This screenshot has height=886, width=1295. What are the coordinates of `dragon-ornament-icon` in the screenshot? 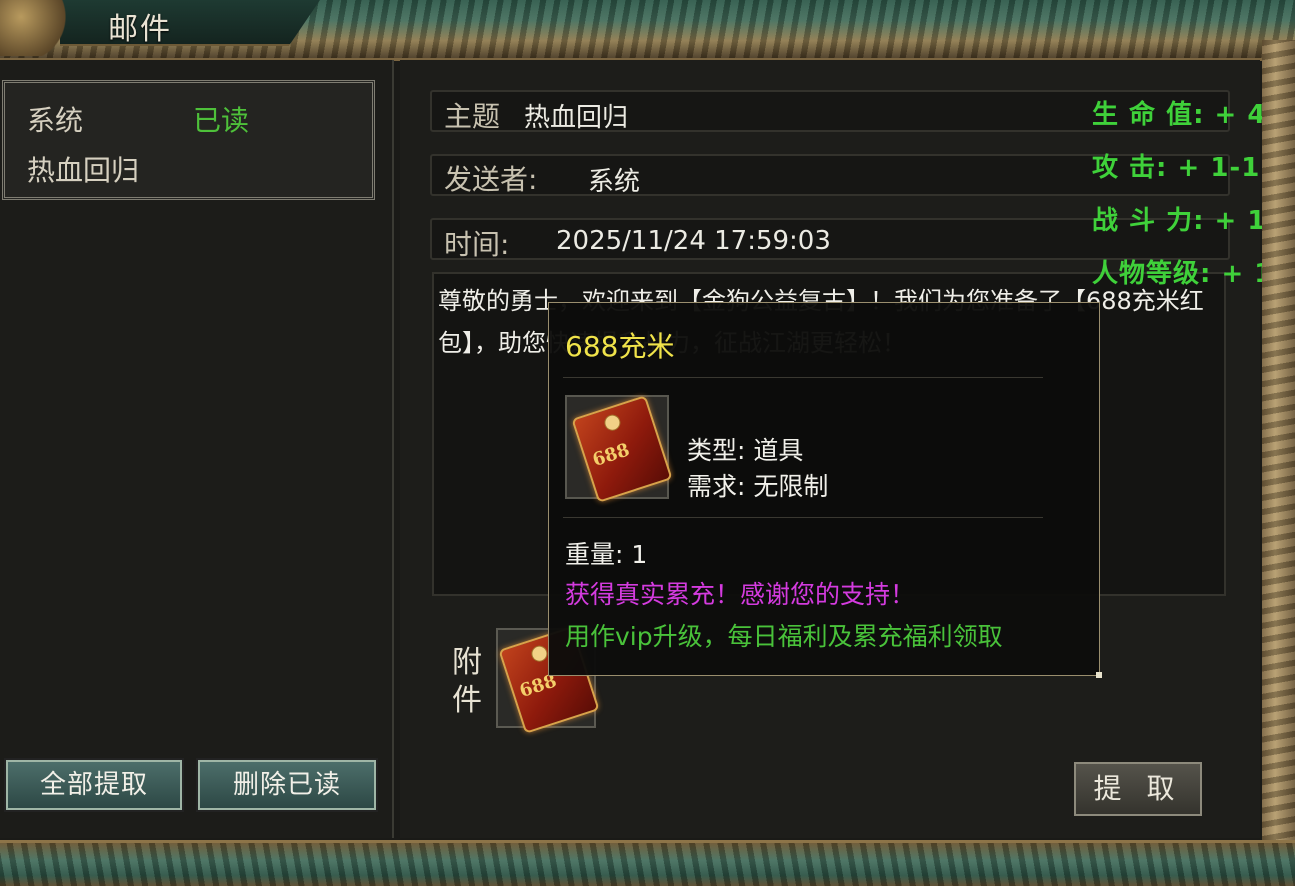 It's located at (35, 28).